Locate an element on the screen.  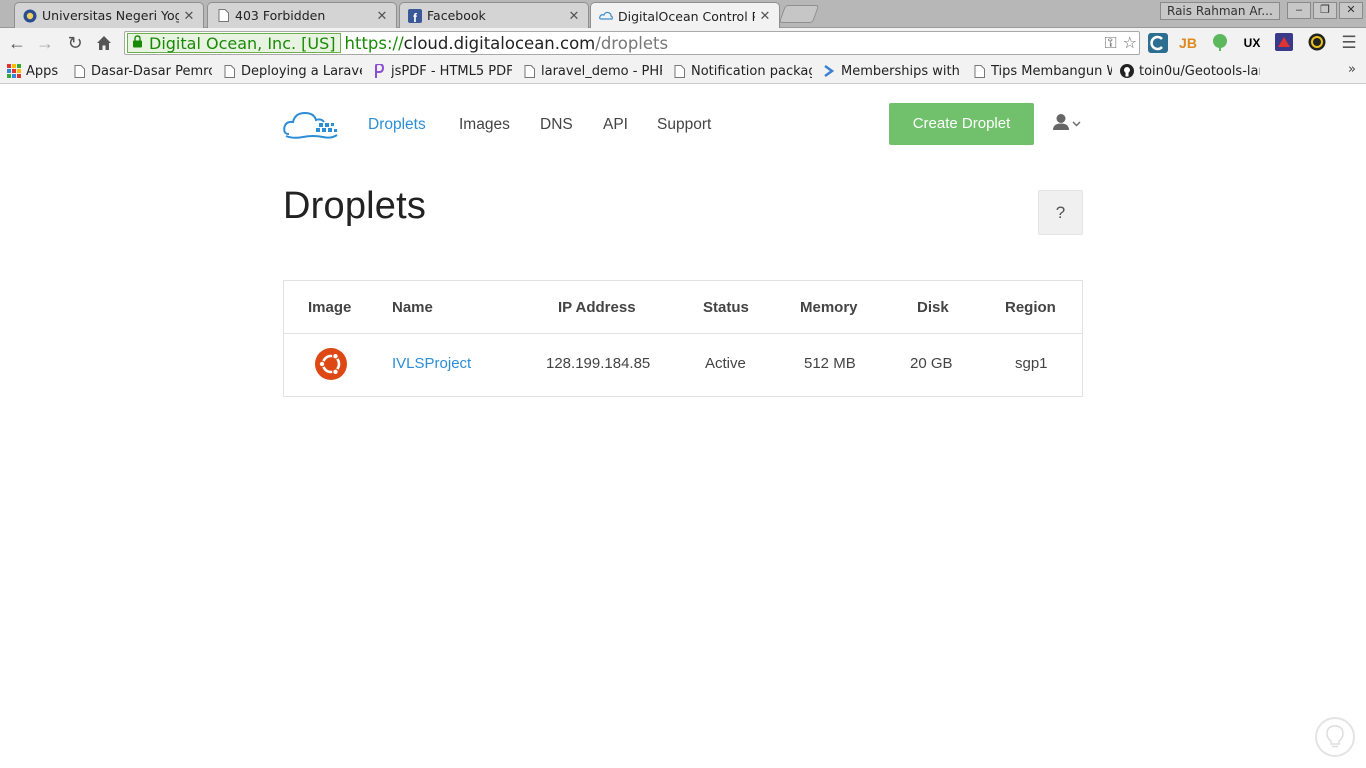
color-extension-icon is located at coordinates (1317, 43).